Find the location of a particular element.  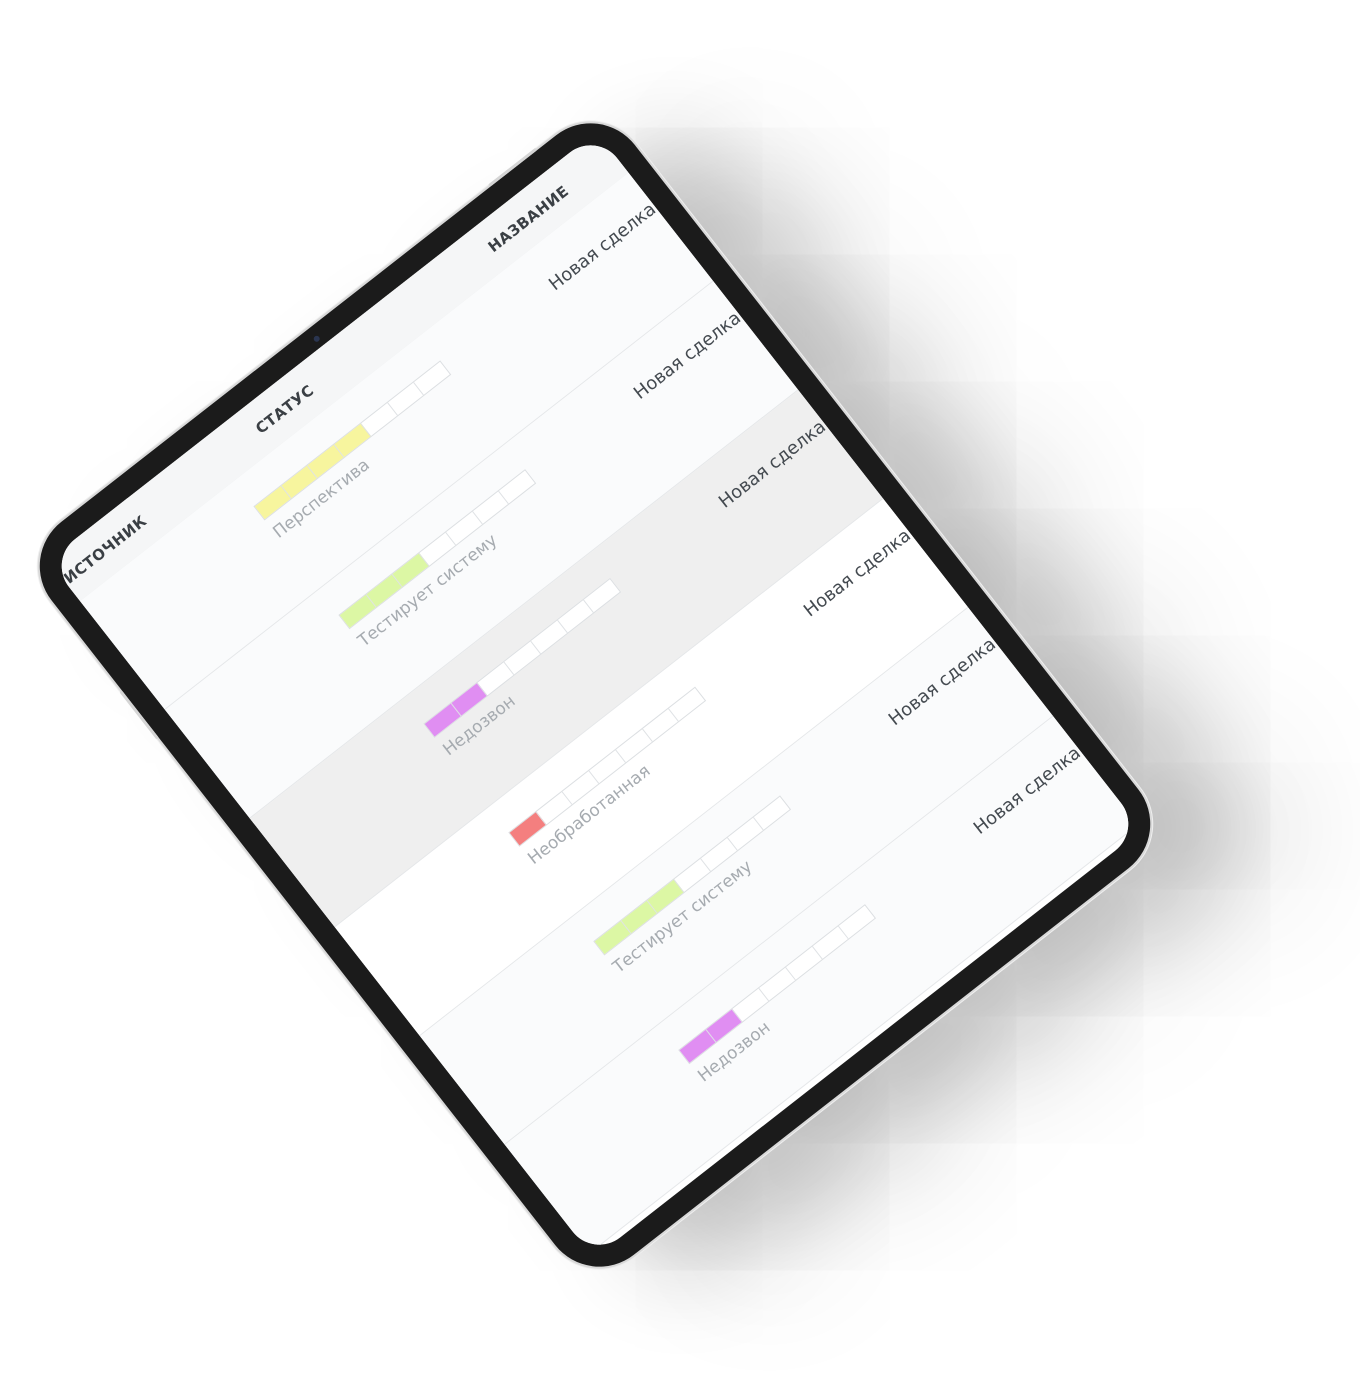

power-button is located at coordinates (513, 167).